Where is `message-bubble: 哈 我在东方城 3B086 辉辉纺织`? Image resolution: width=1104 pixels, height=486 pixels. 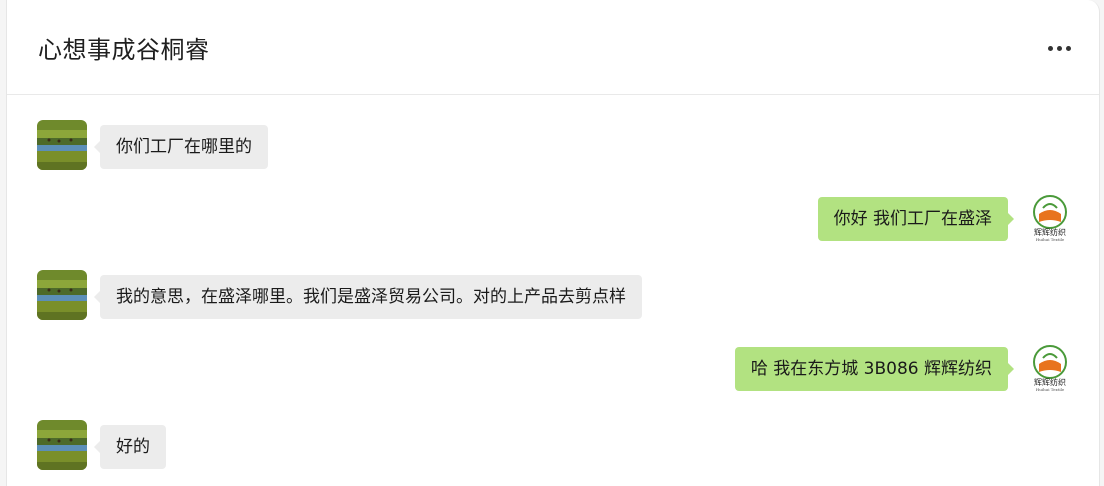
message-bubble: 哈 我在东方城 3B086 辉辉纺织 is located at coordinates (874, 369).